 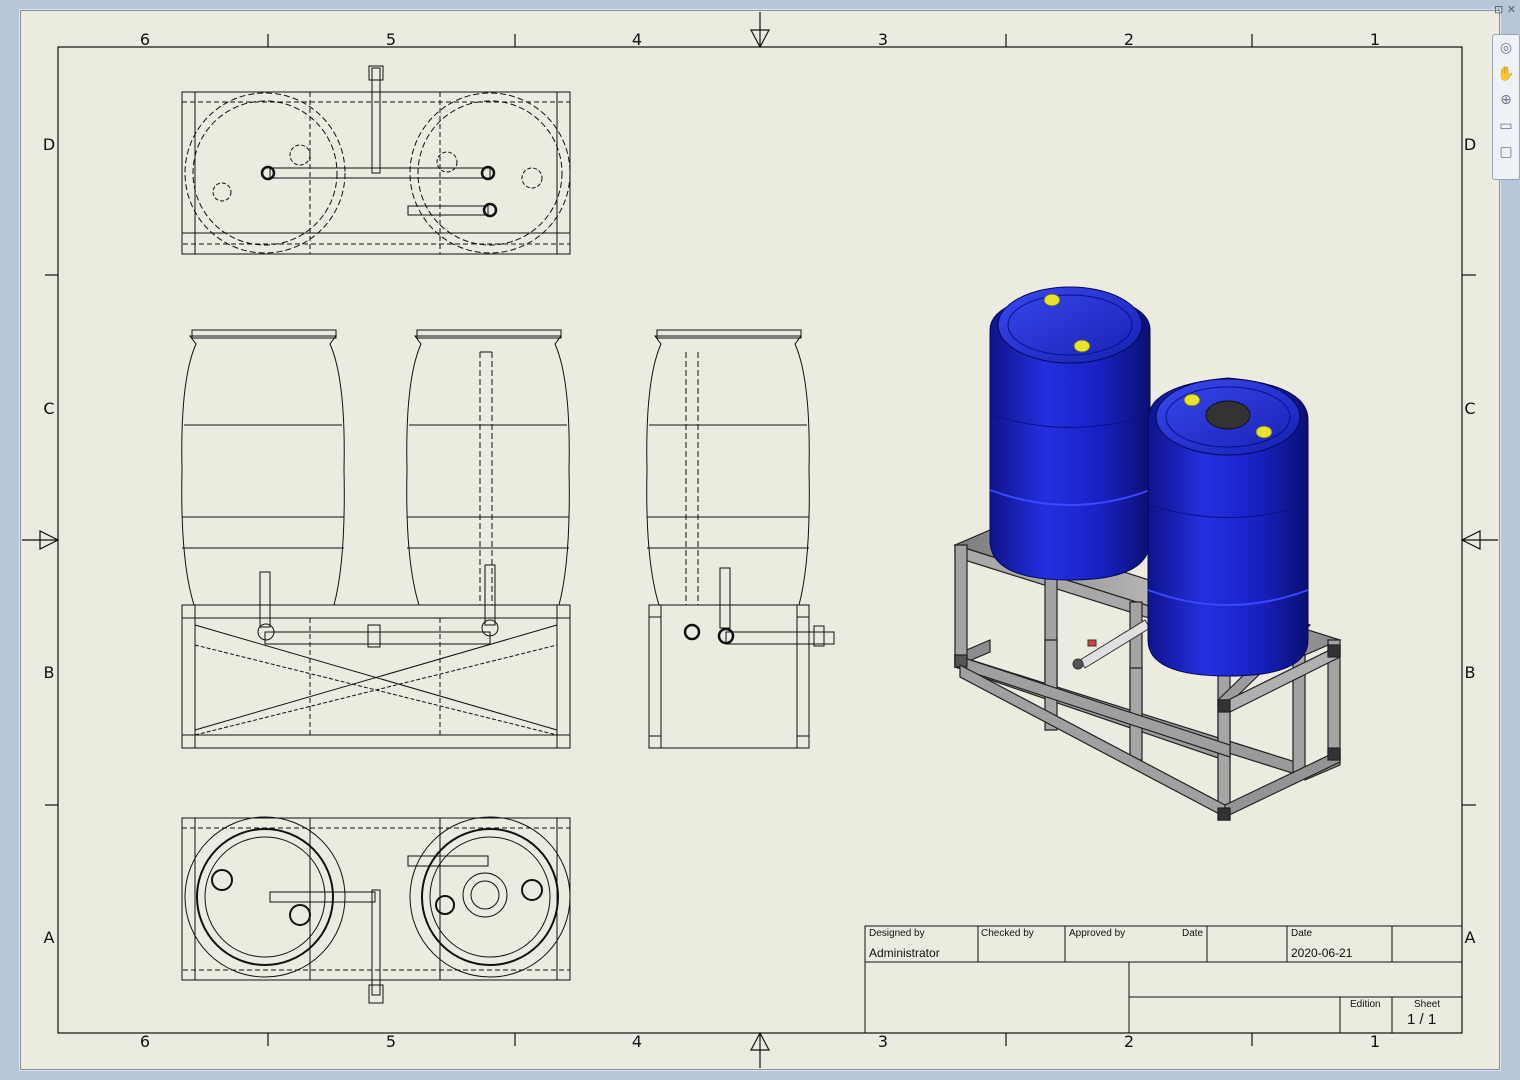 What do you see at coordinates (145, 1041) in the screenshot?
I see `zone-col-6-bottom: 6` at bounding box center [145, 1041].